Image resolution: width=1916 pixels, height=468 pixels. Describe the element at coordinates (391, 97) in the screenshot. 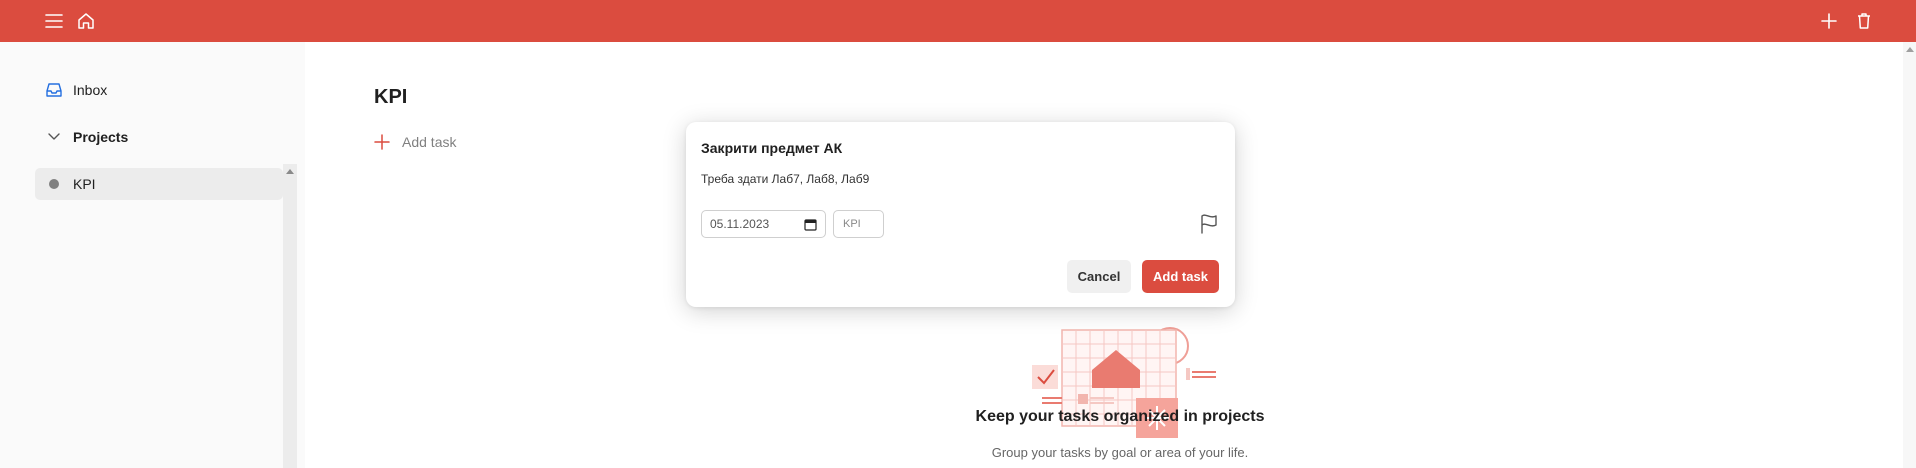

I see `page-title: KPI` at that location.